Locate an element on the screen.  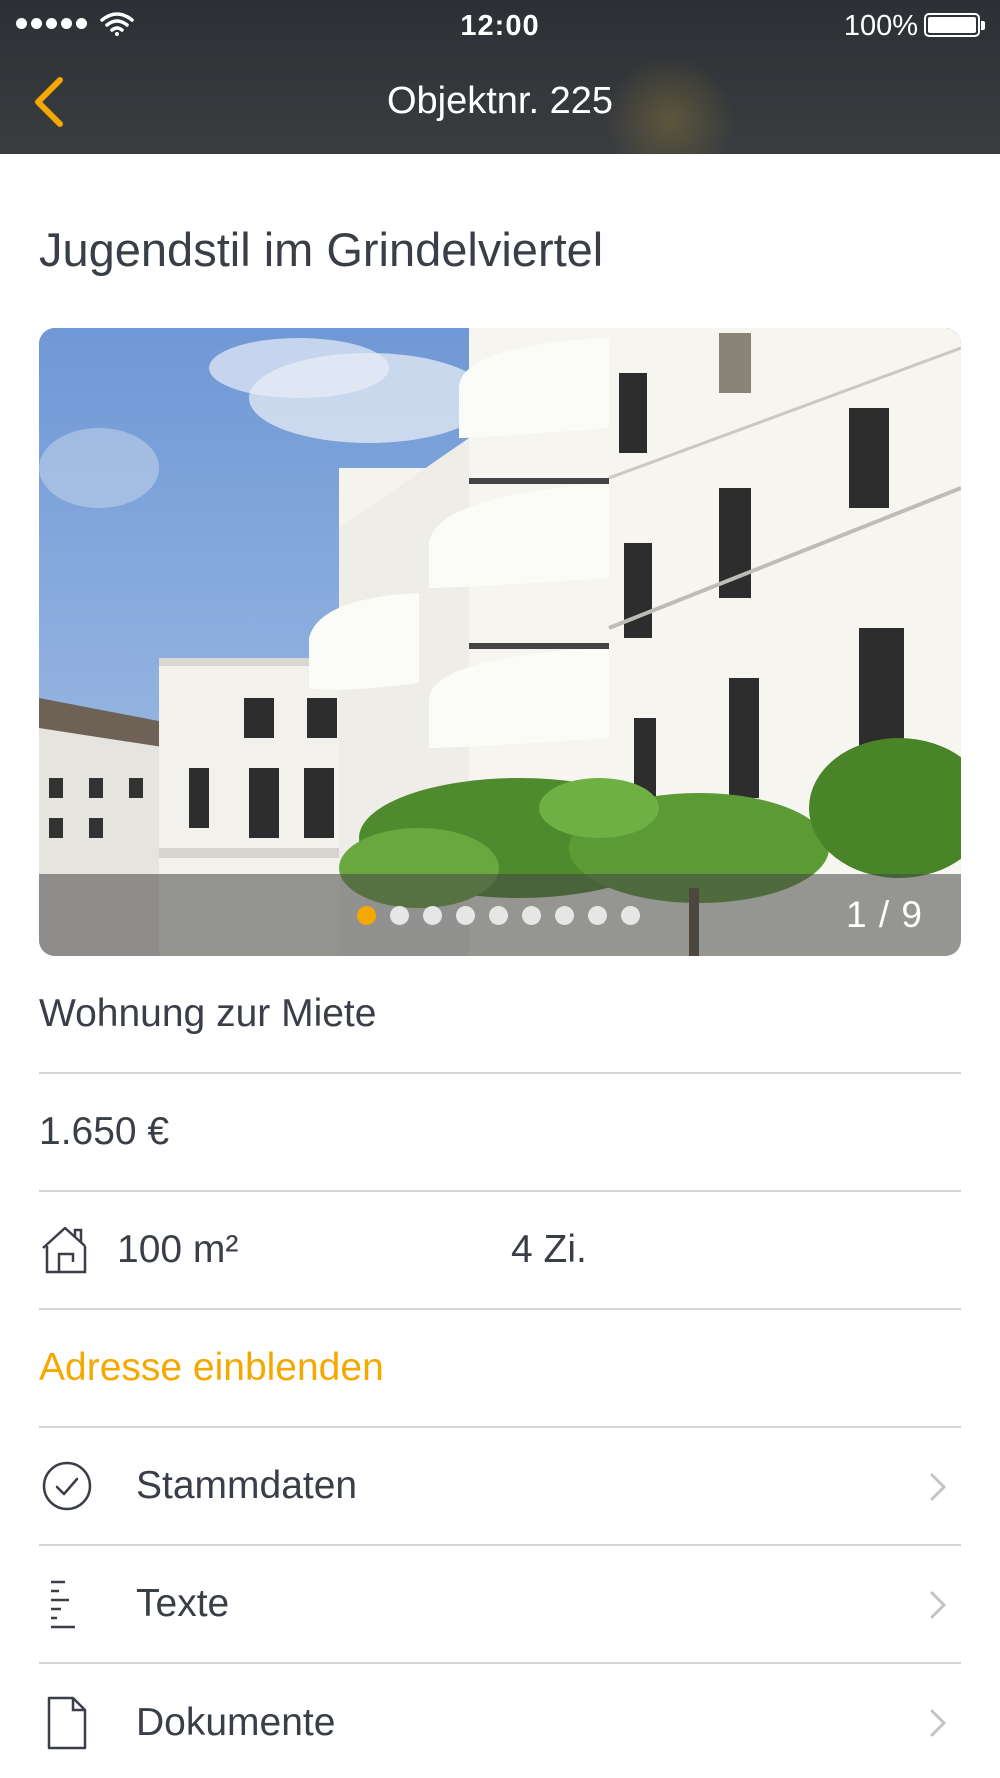
property-type-row: Wohnung zur Miete is located at coordinates (500, 1015).